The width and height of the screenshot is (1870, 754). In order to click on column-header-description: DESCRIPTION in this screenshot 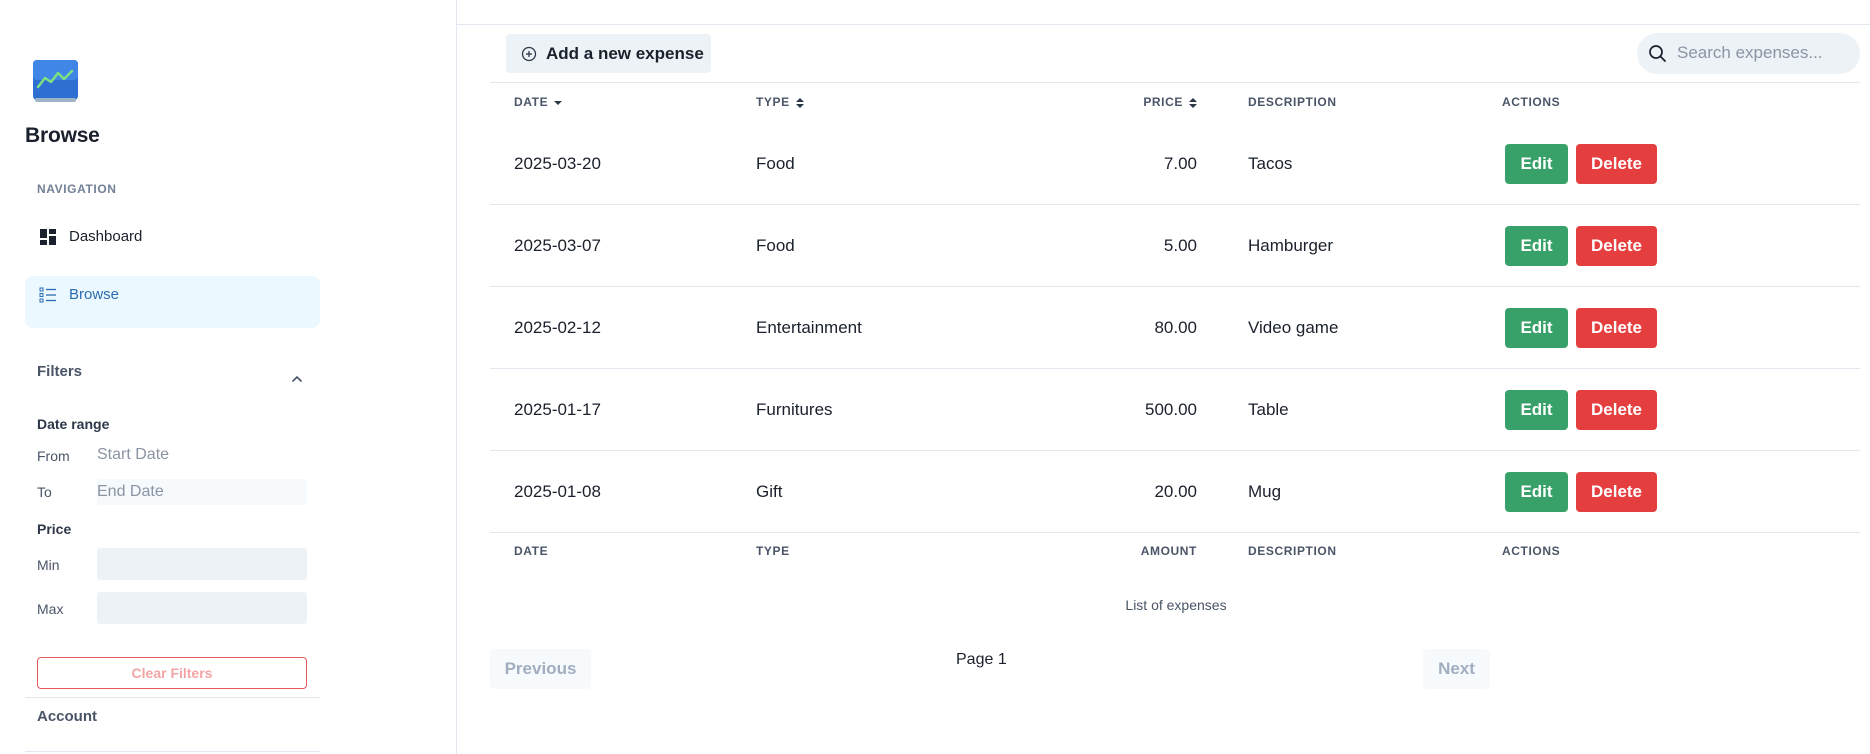, I will do `click(1292, 102)`.